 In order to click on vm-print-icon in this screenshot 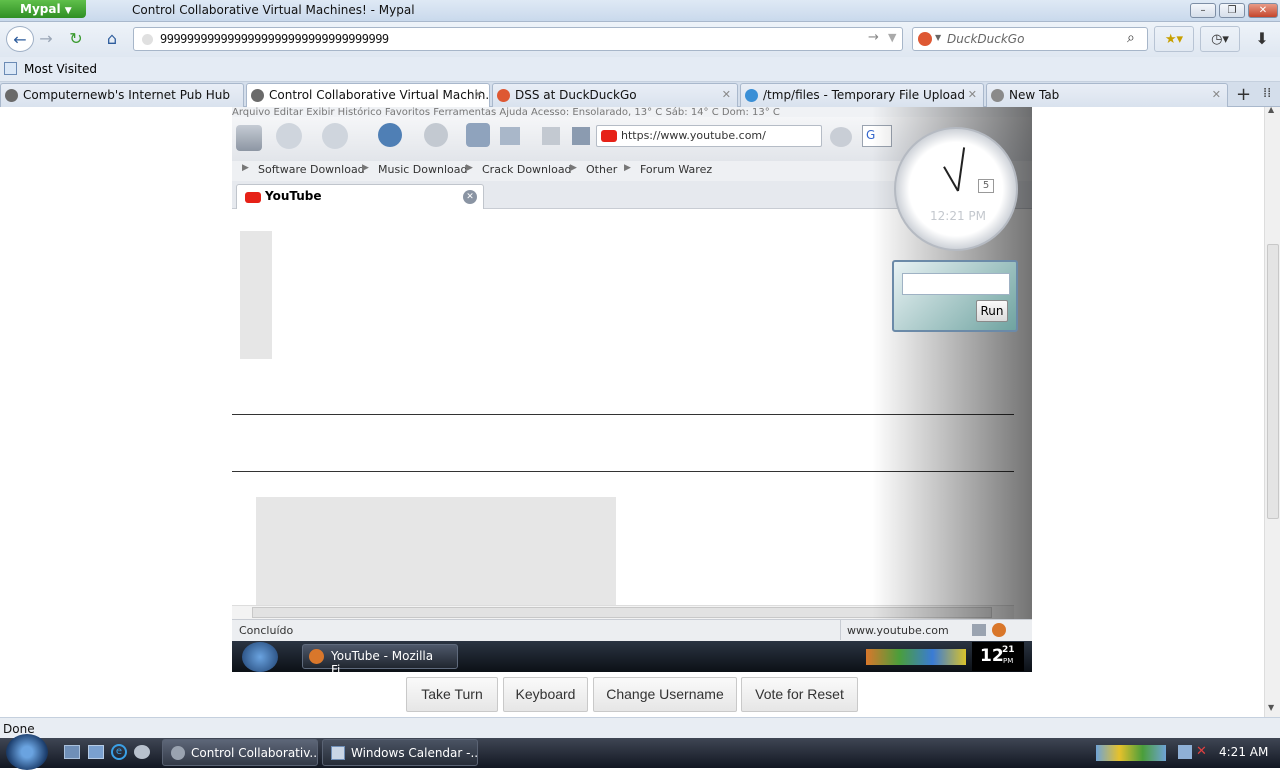, I will do `click(510, 136)`.